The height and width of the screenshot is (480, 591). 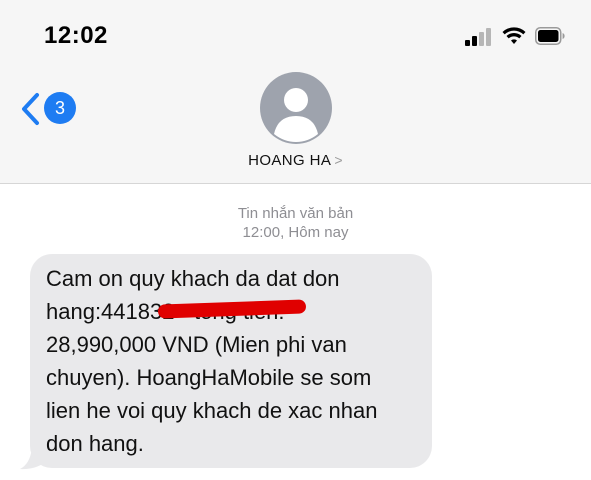 I want to click on contact-avatar, so click(x=296, y=108).